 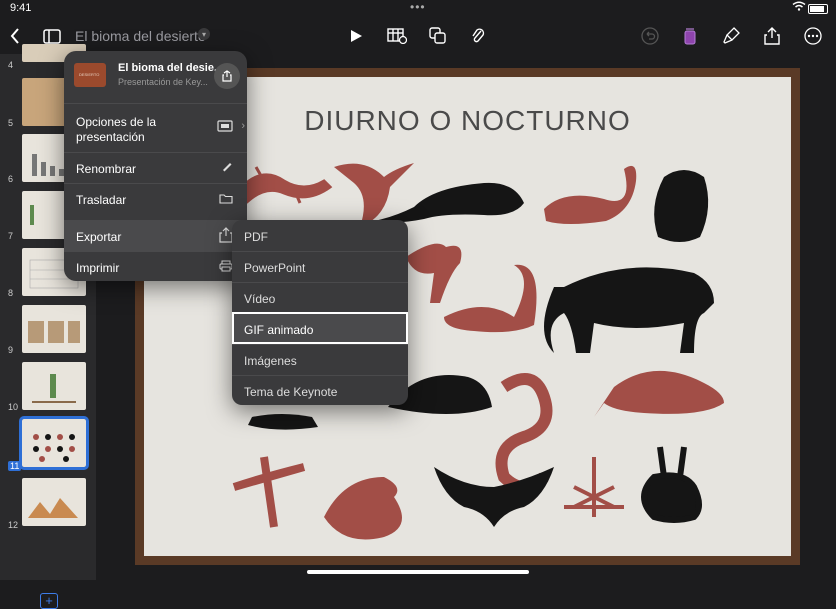 I want to click on menu-item-label: Imágenes, so click(x=270, y=361).